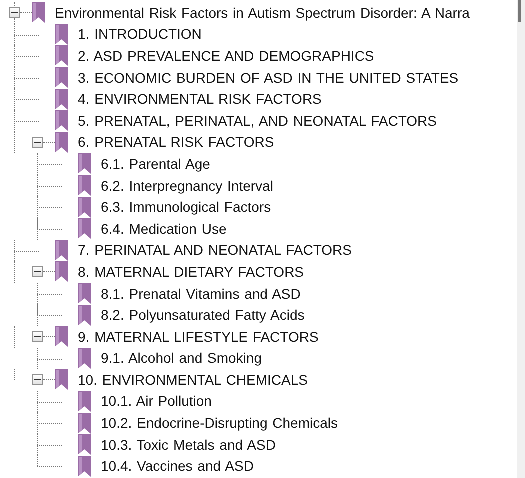 The width and height of the screenshot is (525, 478). I want to click on bookmark-title: 6. PRENATAL RISK FACTORS, so click(176, 142).